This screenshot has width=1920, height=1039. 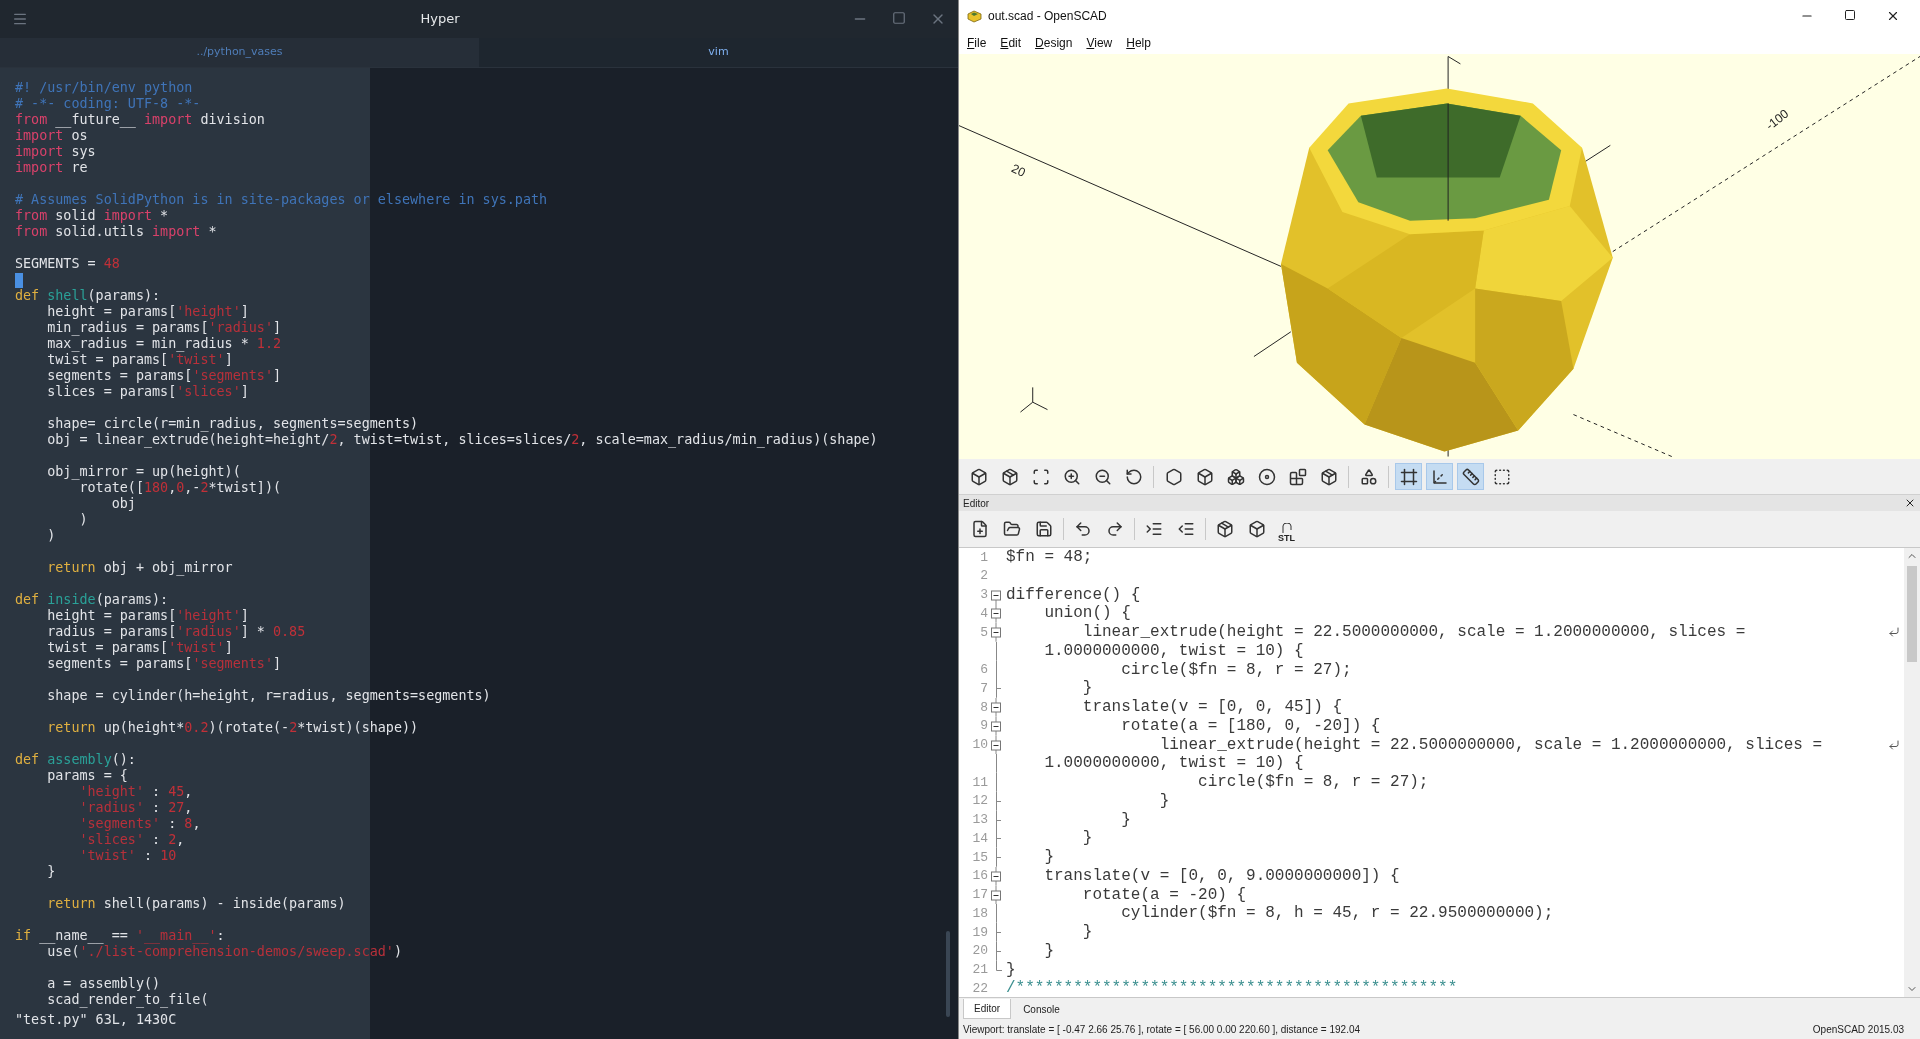 I want to click on axis-label: 20, so click(x=1018, y=170).